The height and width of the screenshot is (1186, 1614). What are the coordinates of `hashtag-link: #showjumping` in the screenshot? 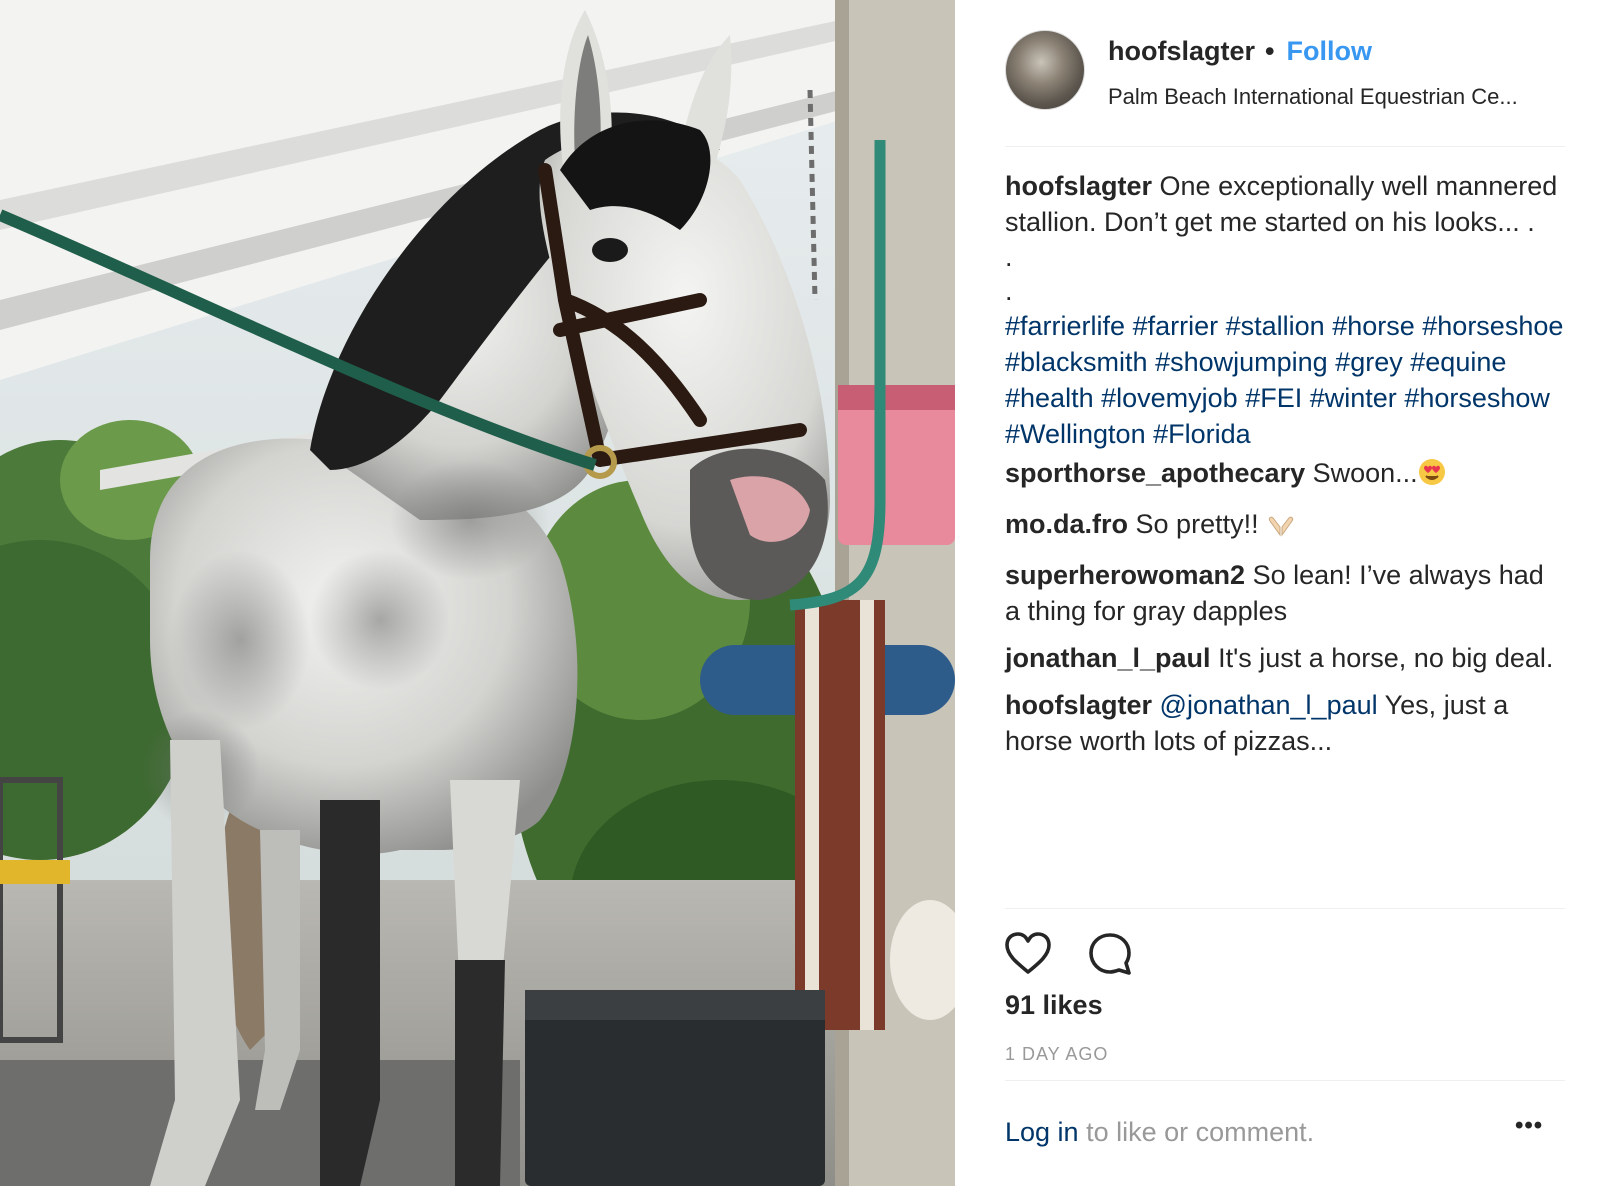 It's located at (1241, 362).